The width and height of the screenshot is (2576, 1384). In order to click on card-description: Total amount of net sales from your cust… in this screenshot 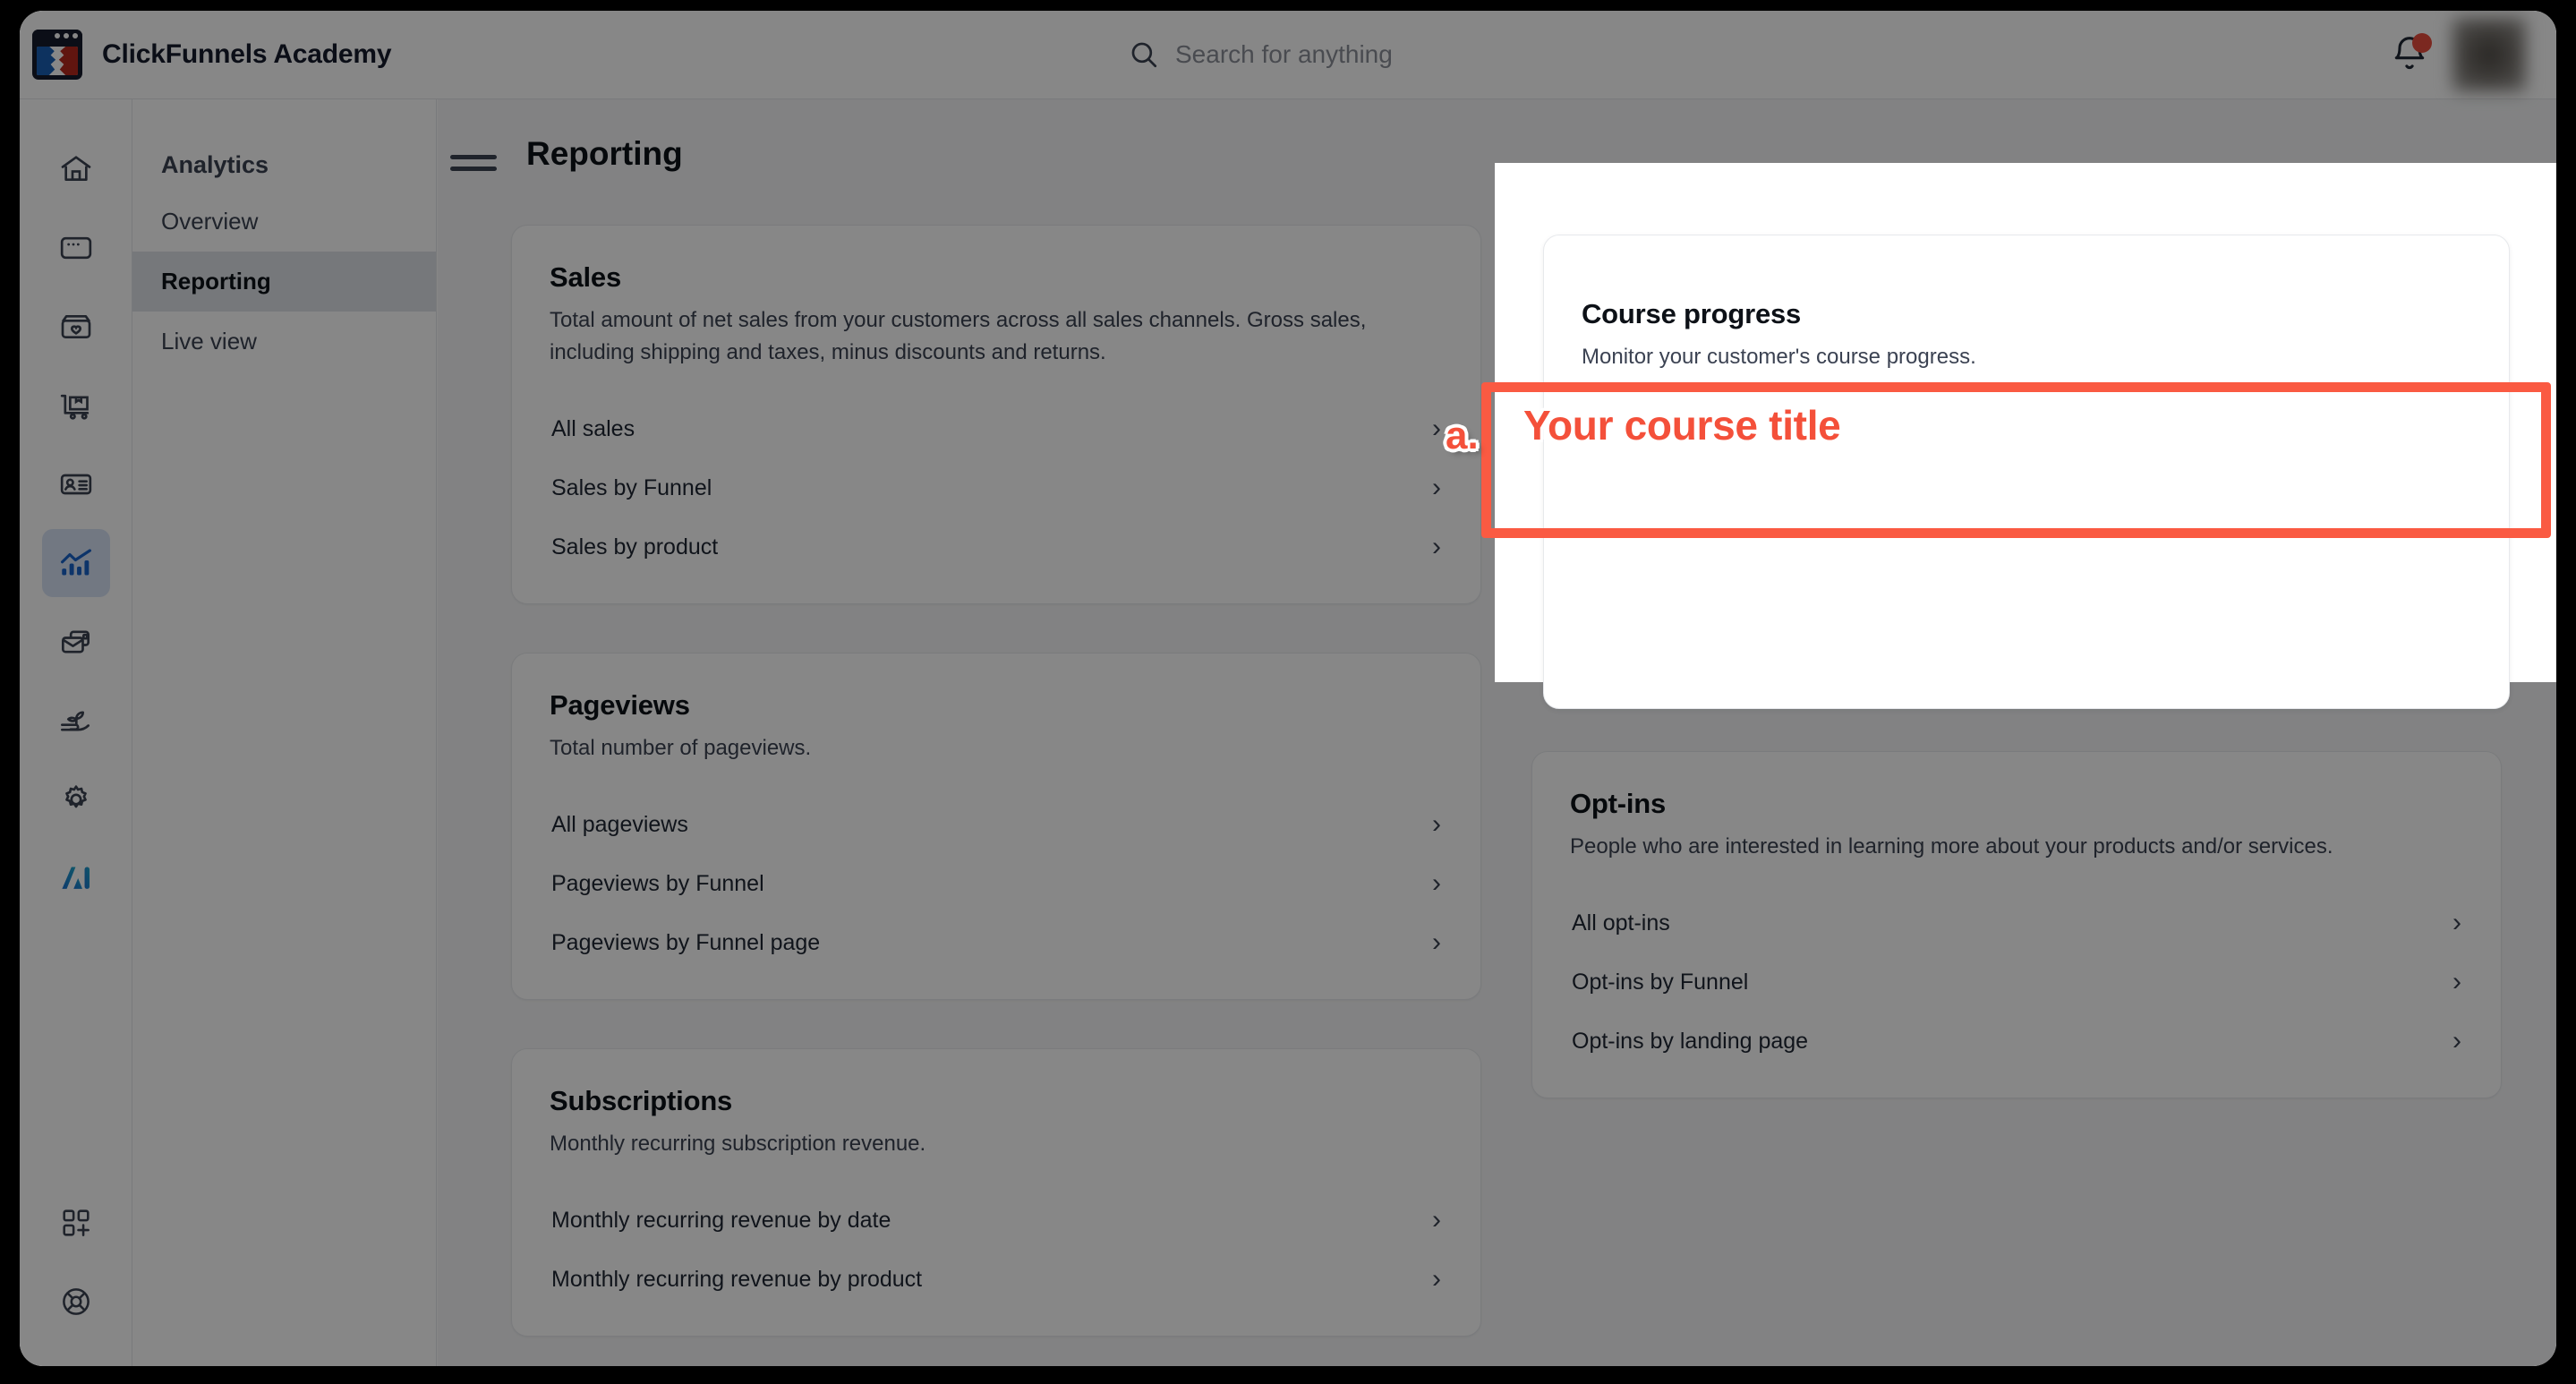, I will do `click(958, 336)`.